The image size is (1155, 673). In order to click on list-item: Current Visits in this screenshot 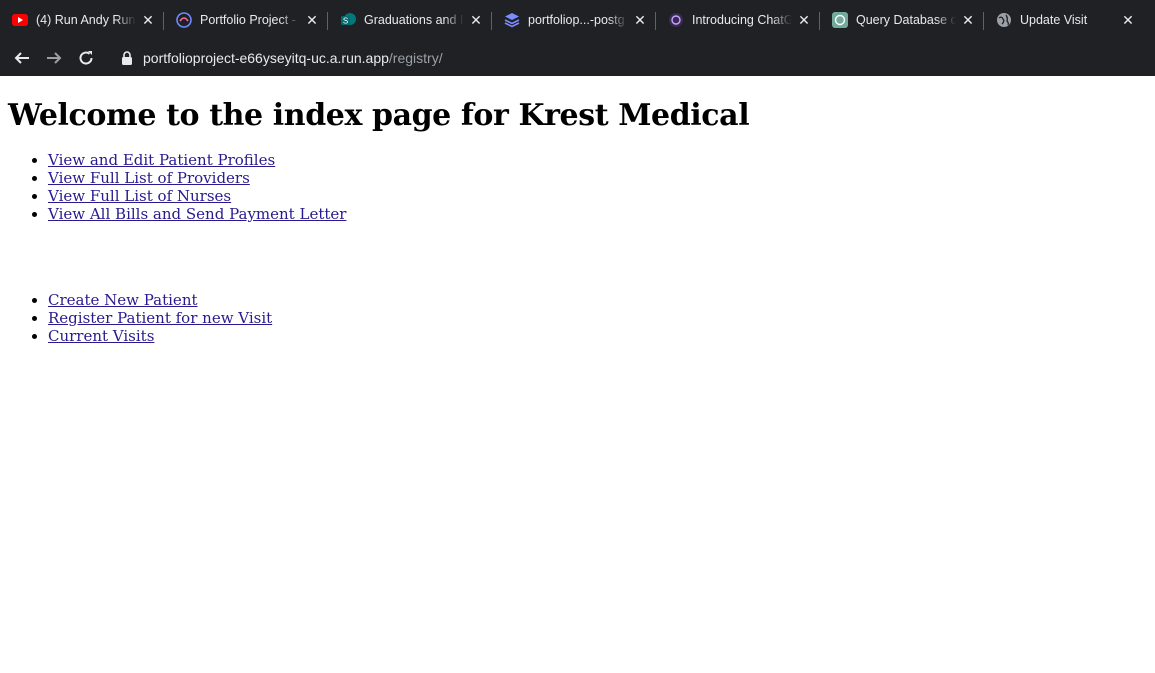, I will do `click(597, 336)`.